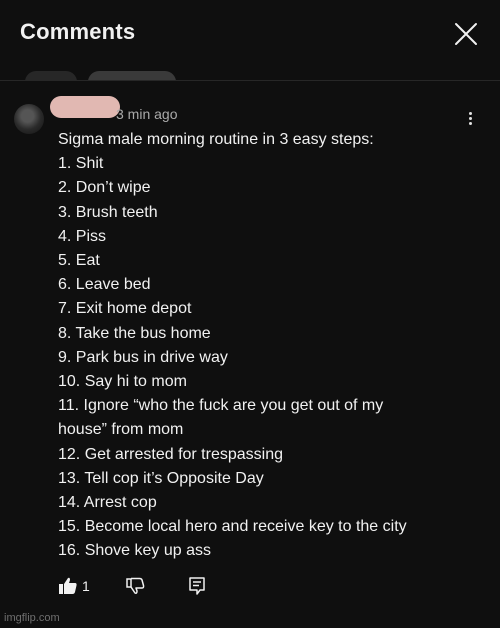 The height and width of the screenshot is (628, 500). Describe the element at coordinates (81, 164) in the screenshot. I see `comment-line: 1. Shit` at that location.